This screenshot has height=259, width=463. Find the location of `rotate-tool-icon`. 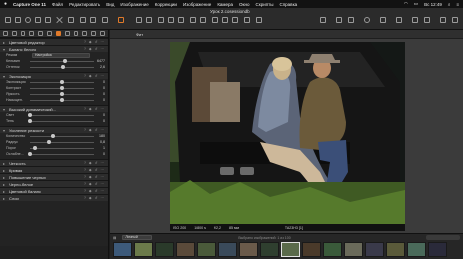

rotate-tool-icon is located at coordinates (171, 20).